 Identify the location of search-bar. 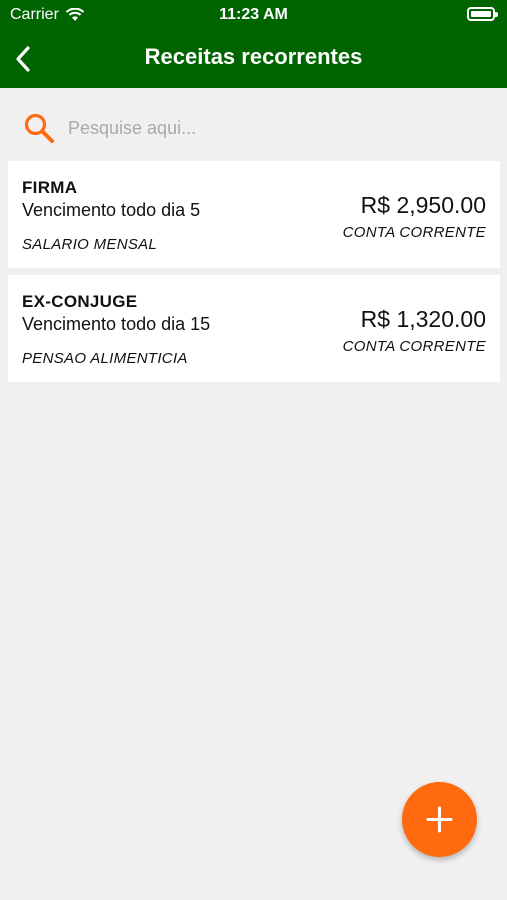
(257, 128).